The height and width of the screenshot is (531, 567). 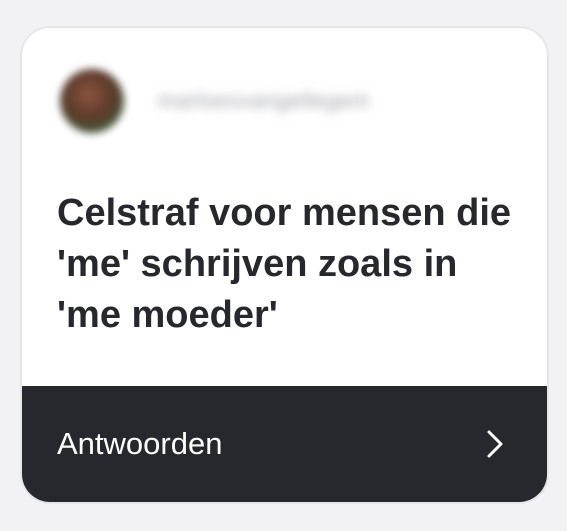 I want to click on avatar, so click(x=92, y=101).